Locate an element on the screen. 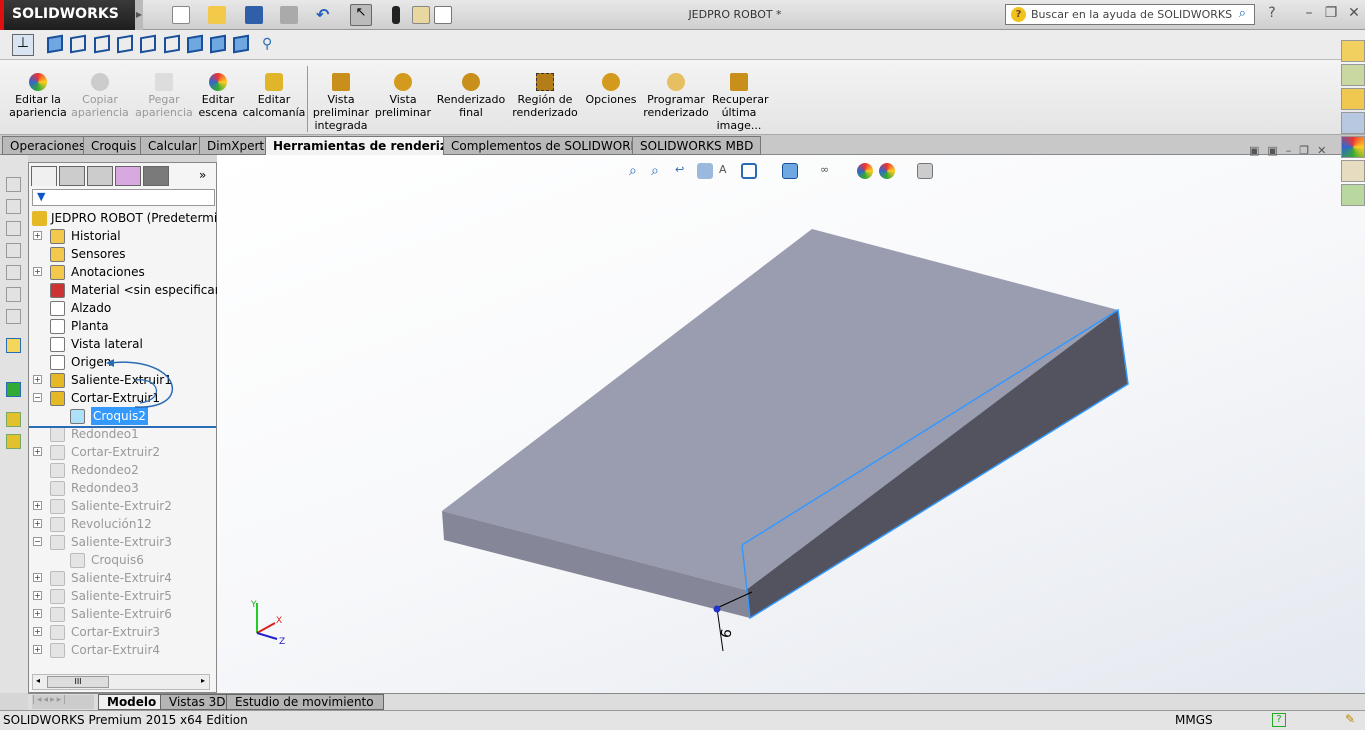 Image resolution: width=1365 pixels, height=730 pixels. print-icon is located at coordinates (289, 15).